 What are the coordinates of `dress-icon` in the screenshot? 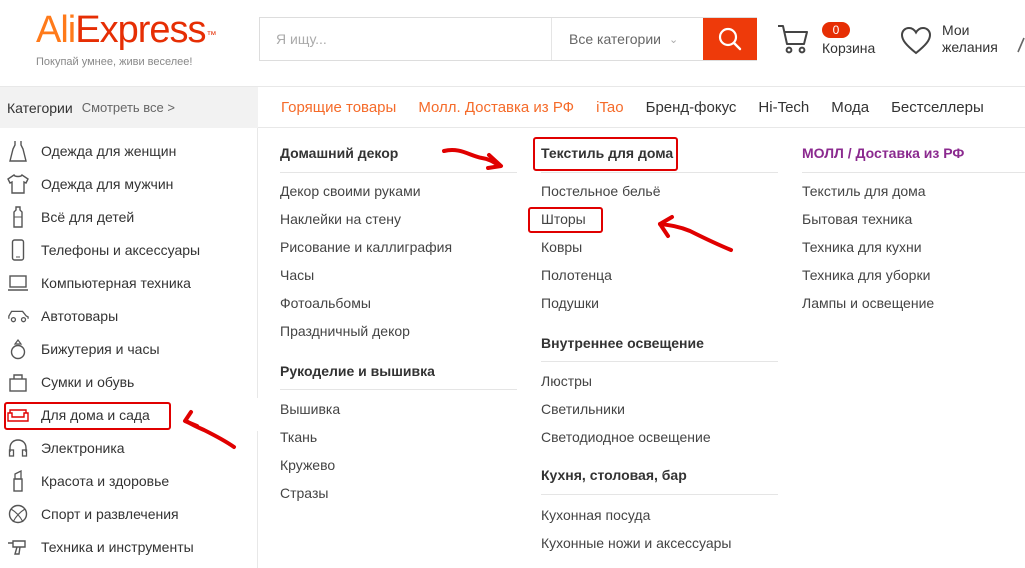 It's located at (18, 151).